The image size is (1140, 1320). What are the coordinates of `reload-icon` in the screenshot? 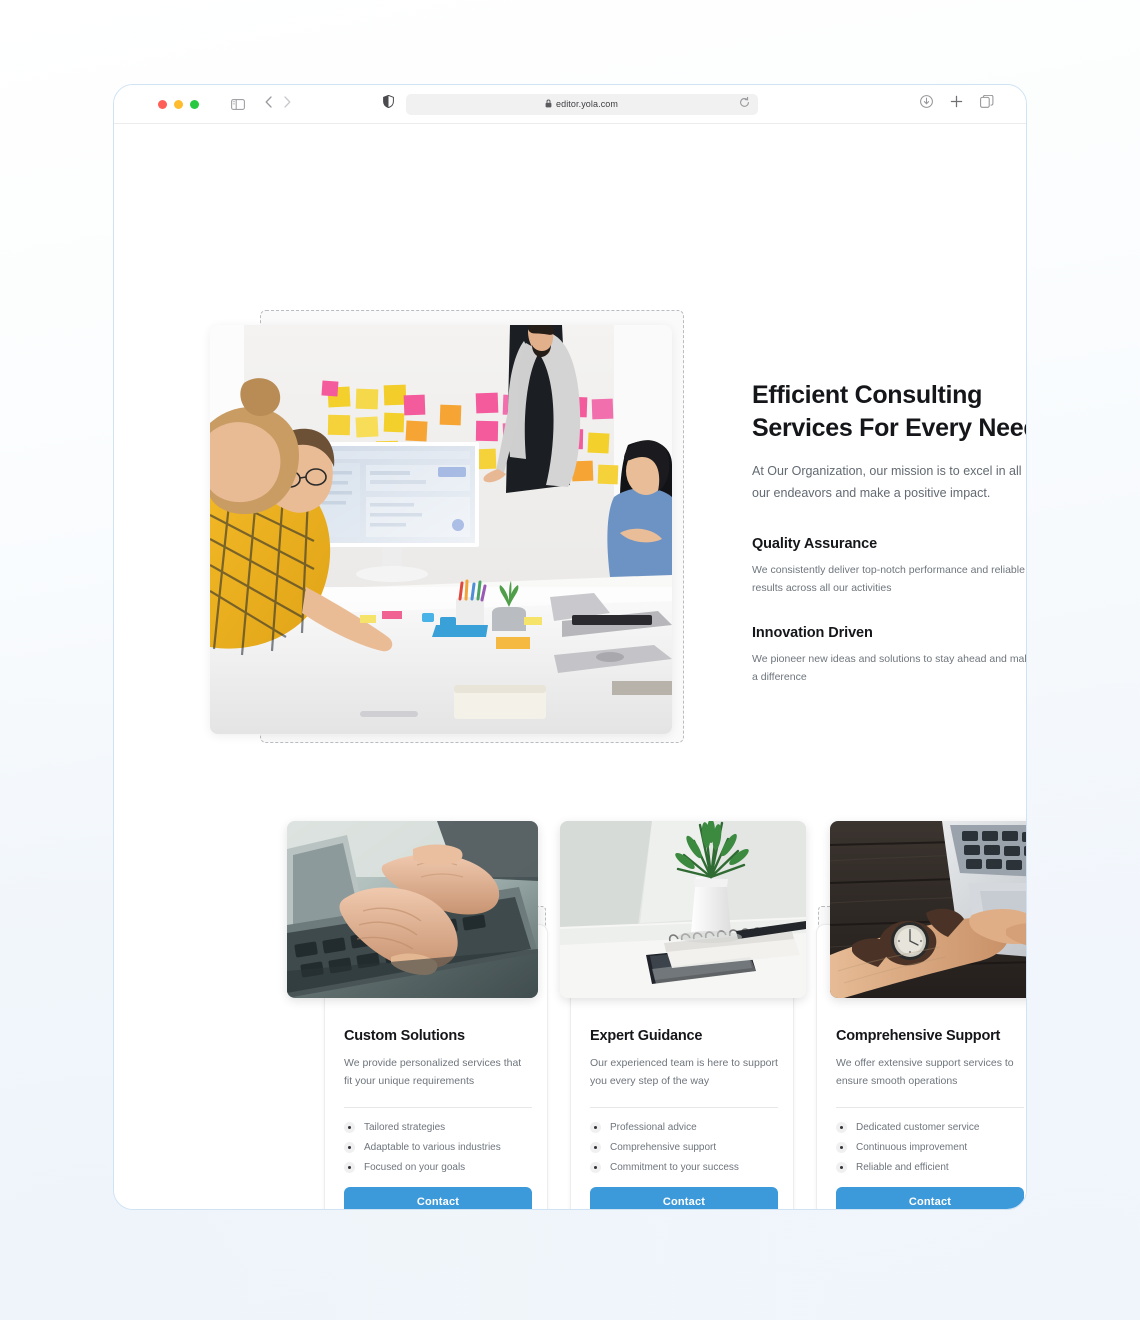 It's located at (744, 104).